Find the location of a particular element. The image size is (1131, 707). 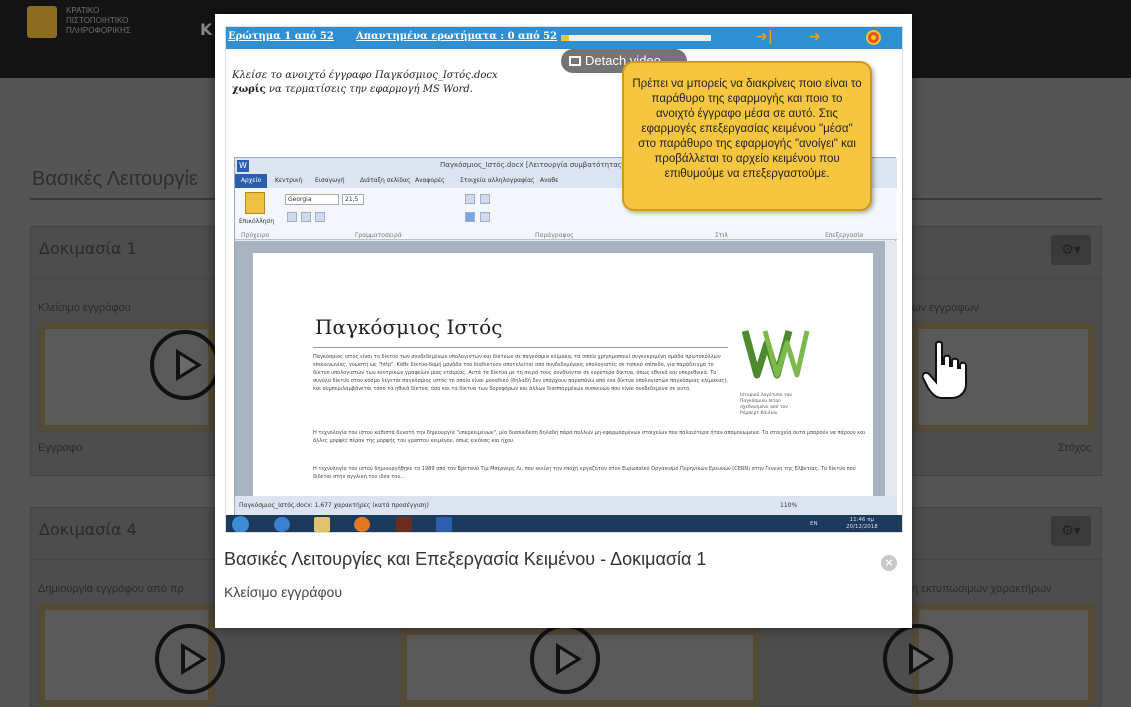

panel-title: Δοκιμασία 4 is located at coordinates (88, 529).